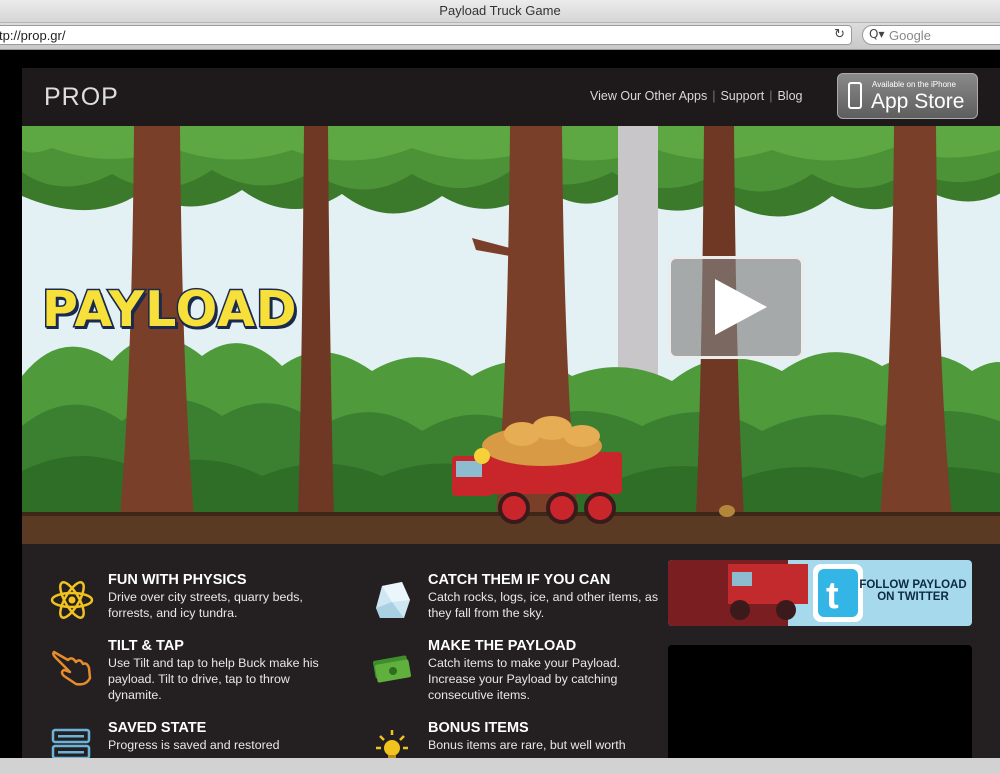 This screenshot has width=1000, height=774. What do you see at coordinates (789, 96) in the screenshot?
I see `nav-blog: Blog` at bounding box center [789, 96].